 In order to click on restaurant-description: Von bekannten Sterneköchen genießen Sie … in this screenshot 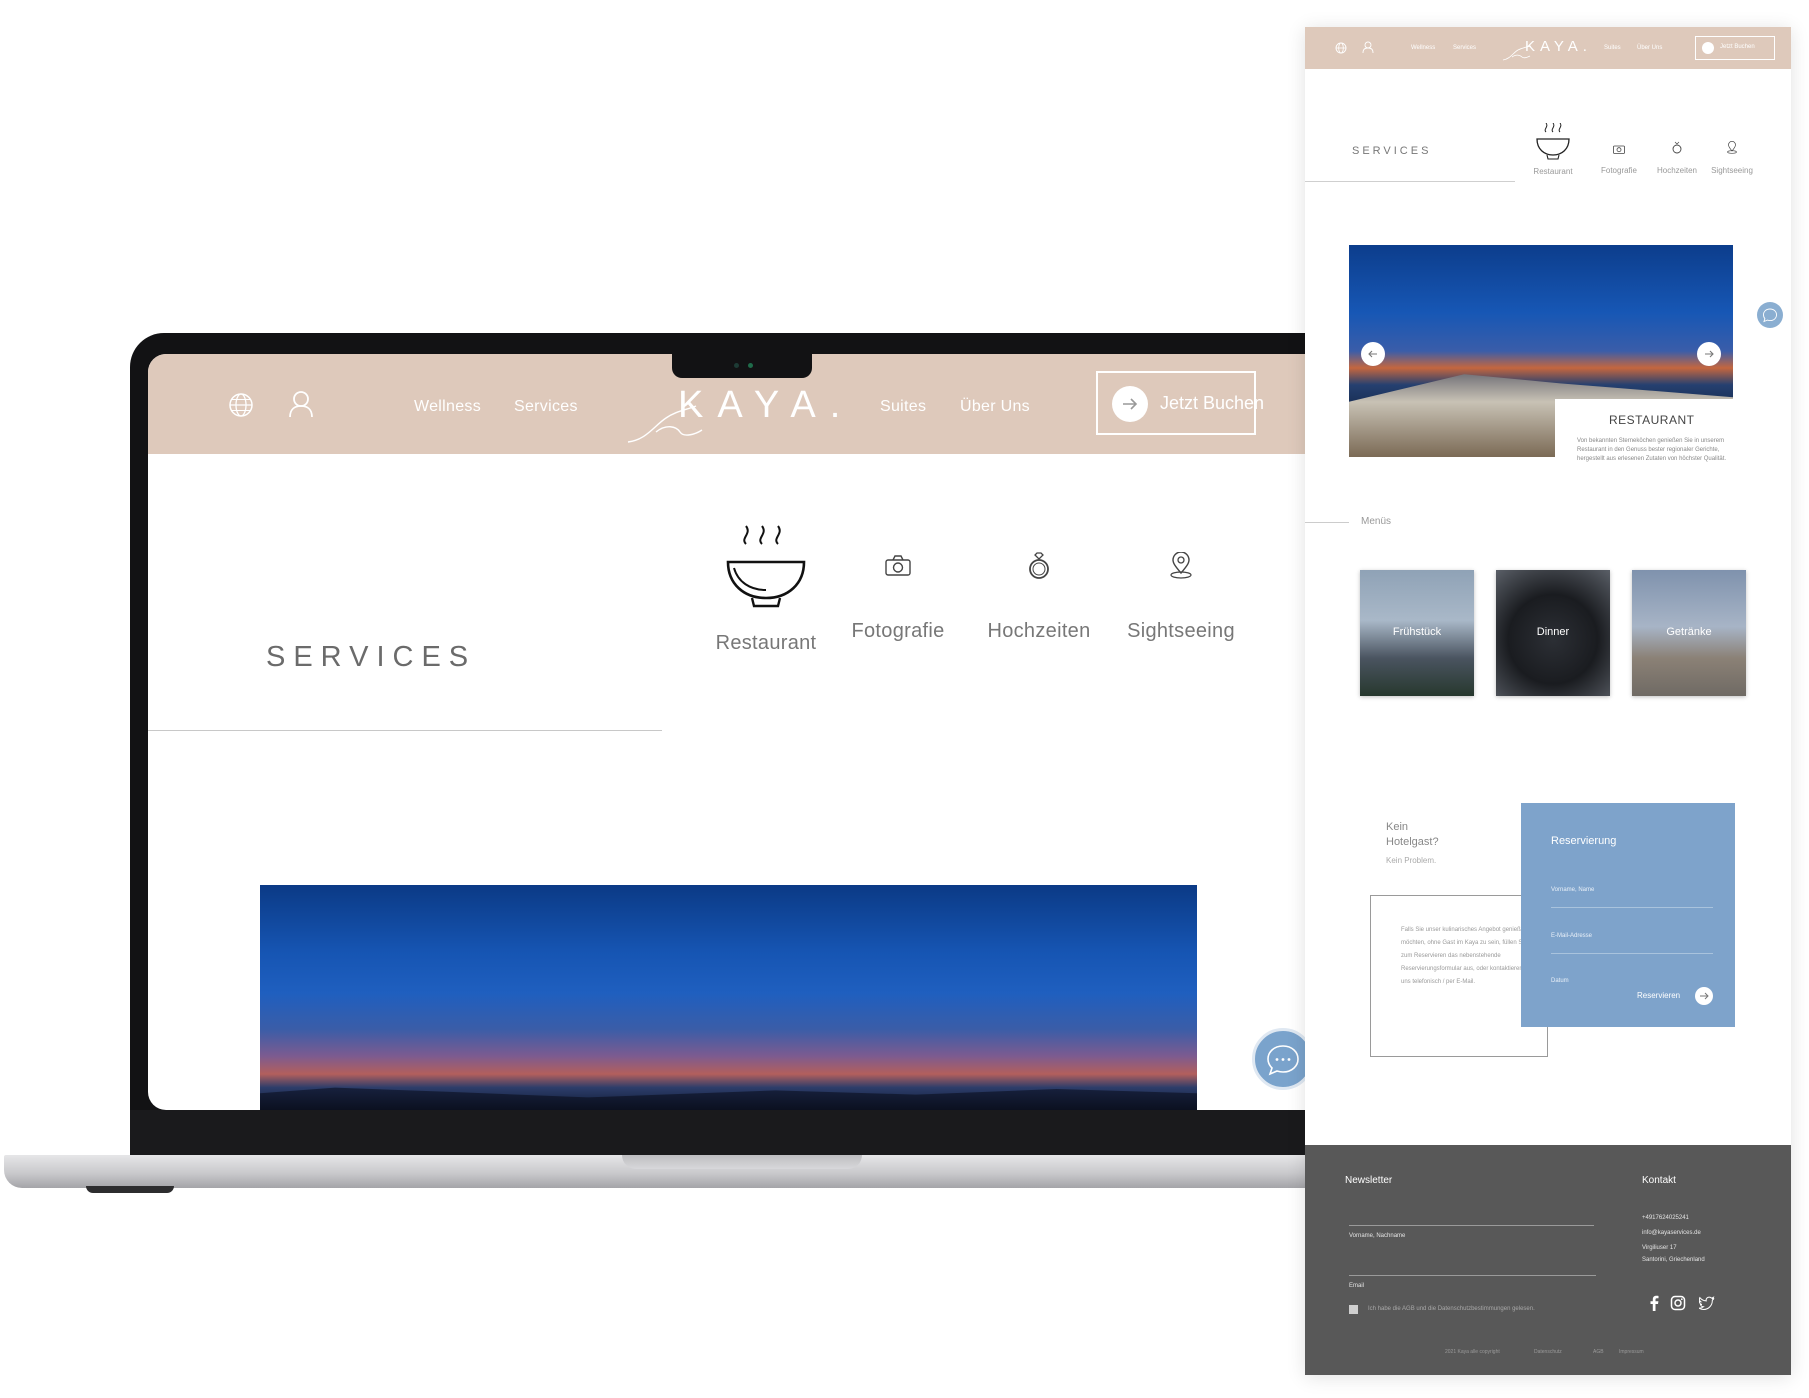, I will do `click(1652, 450)`.